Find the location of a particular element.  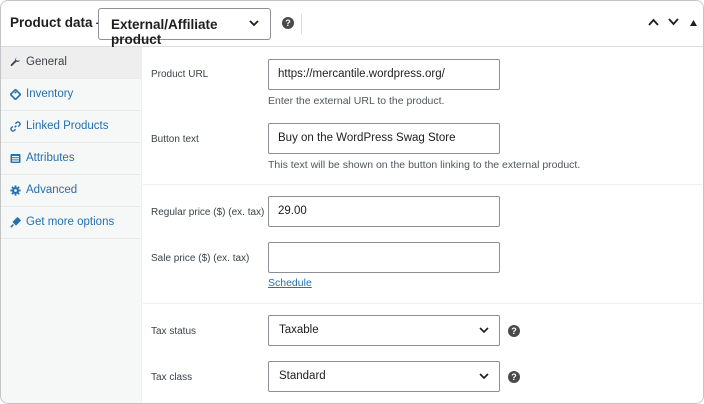

gear-icon is located at coordinates (15, 190).